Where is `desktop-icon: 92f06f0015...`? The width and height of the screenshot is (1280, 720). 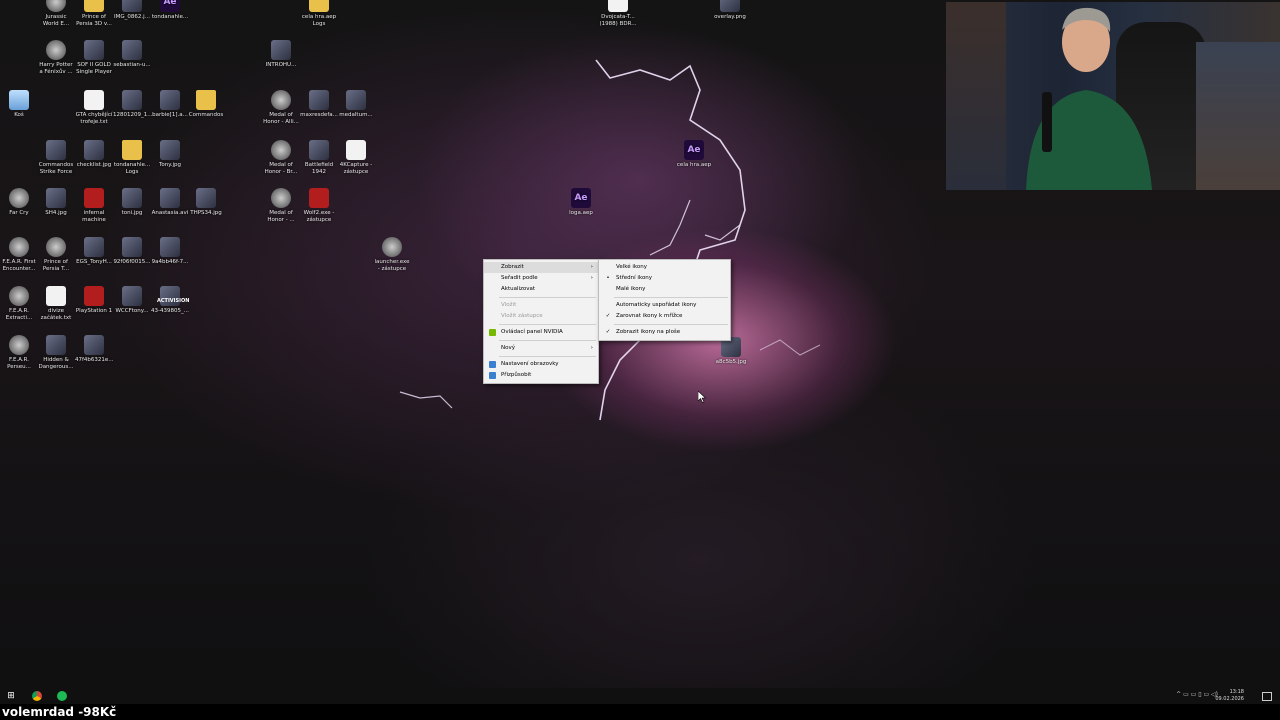 desktop-icon: 92f06f0015... is located at coordinates (132, 251).